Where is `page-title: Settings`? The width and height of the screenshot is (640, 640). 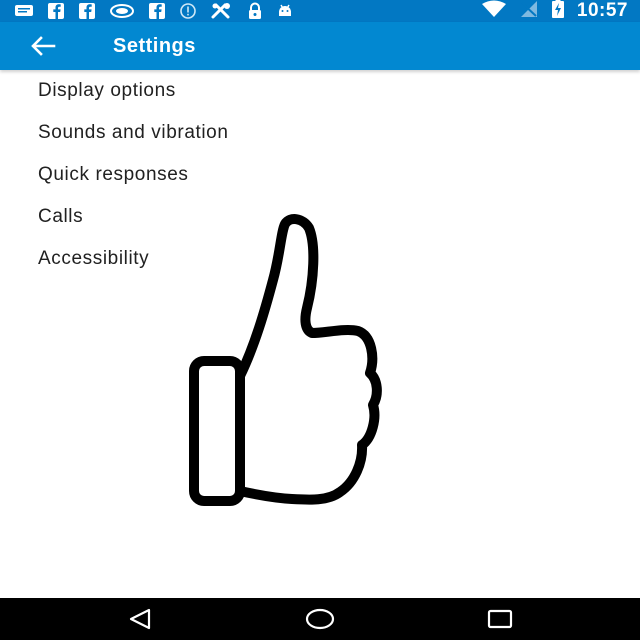
page-title: Settings is located at coordinates (154, 46).